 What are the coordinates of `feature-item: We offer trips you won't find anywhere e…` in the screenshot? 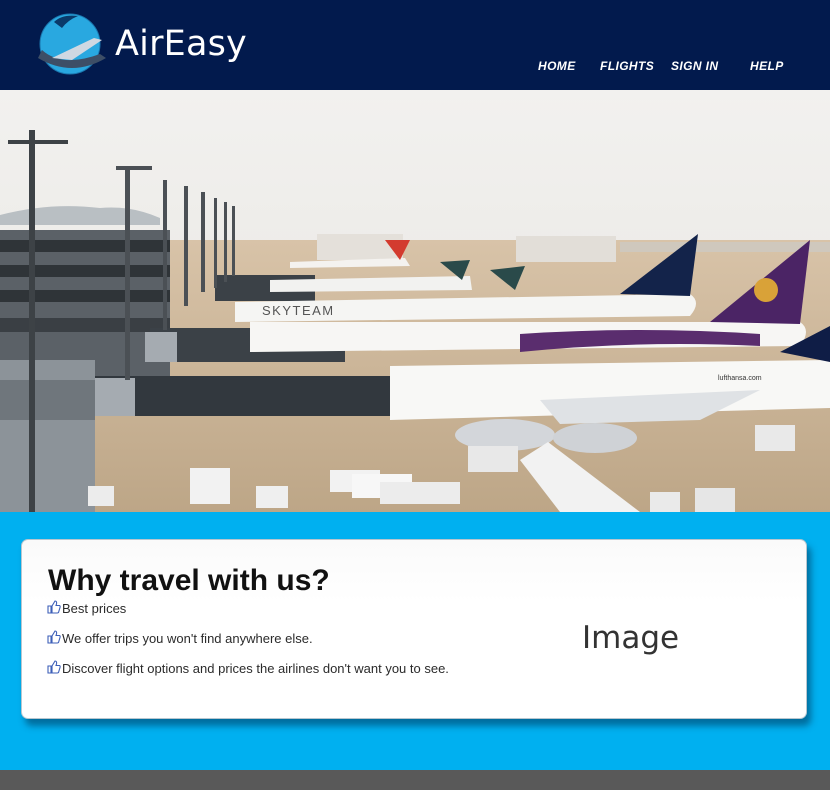 It's located at (180, 639).